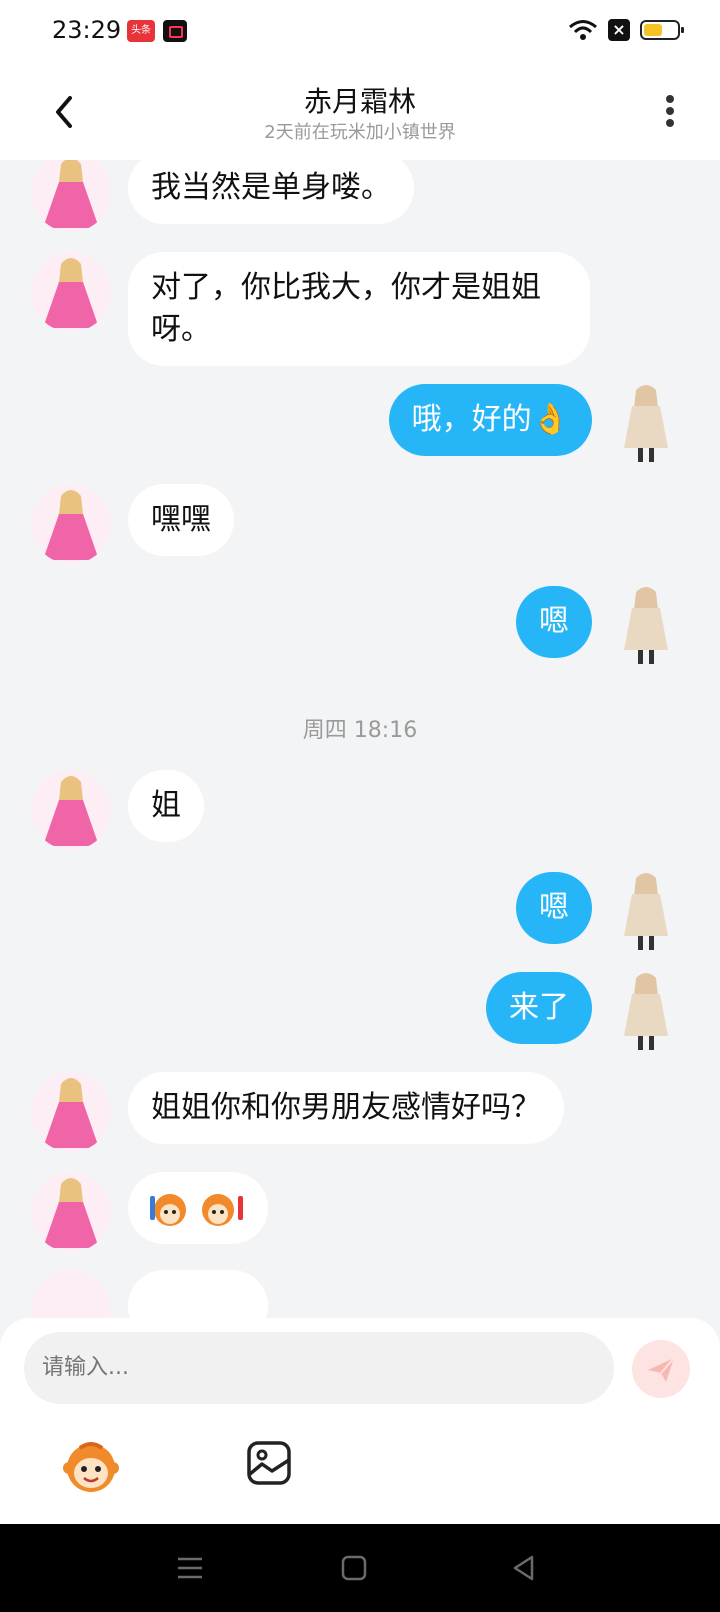 This screenshot has height=1612, width=720. I want to click on message-bubble: 来了, so click(539, 1008).